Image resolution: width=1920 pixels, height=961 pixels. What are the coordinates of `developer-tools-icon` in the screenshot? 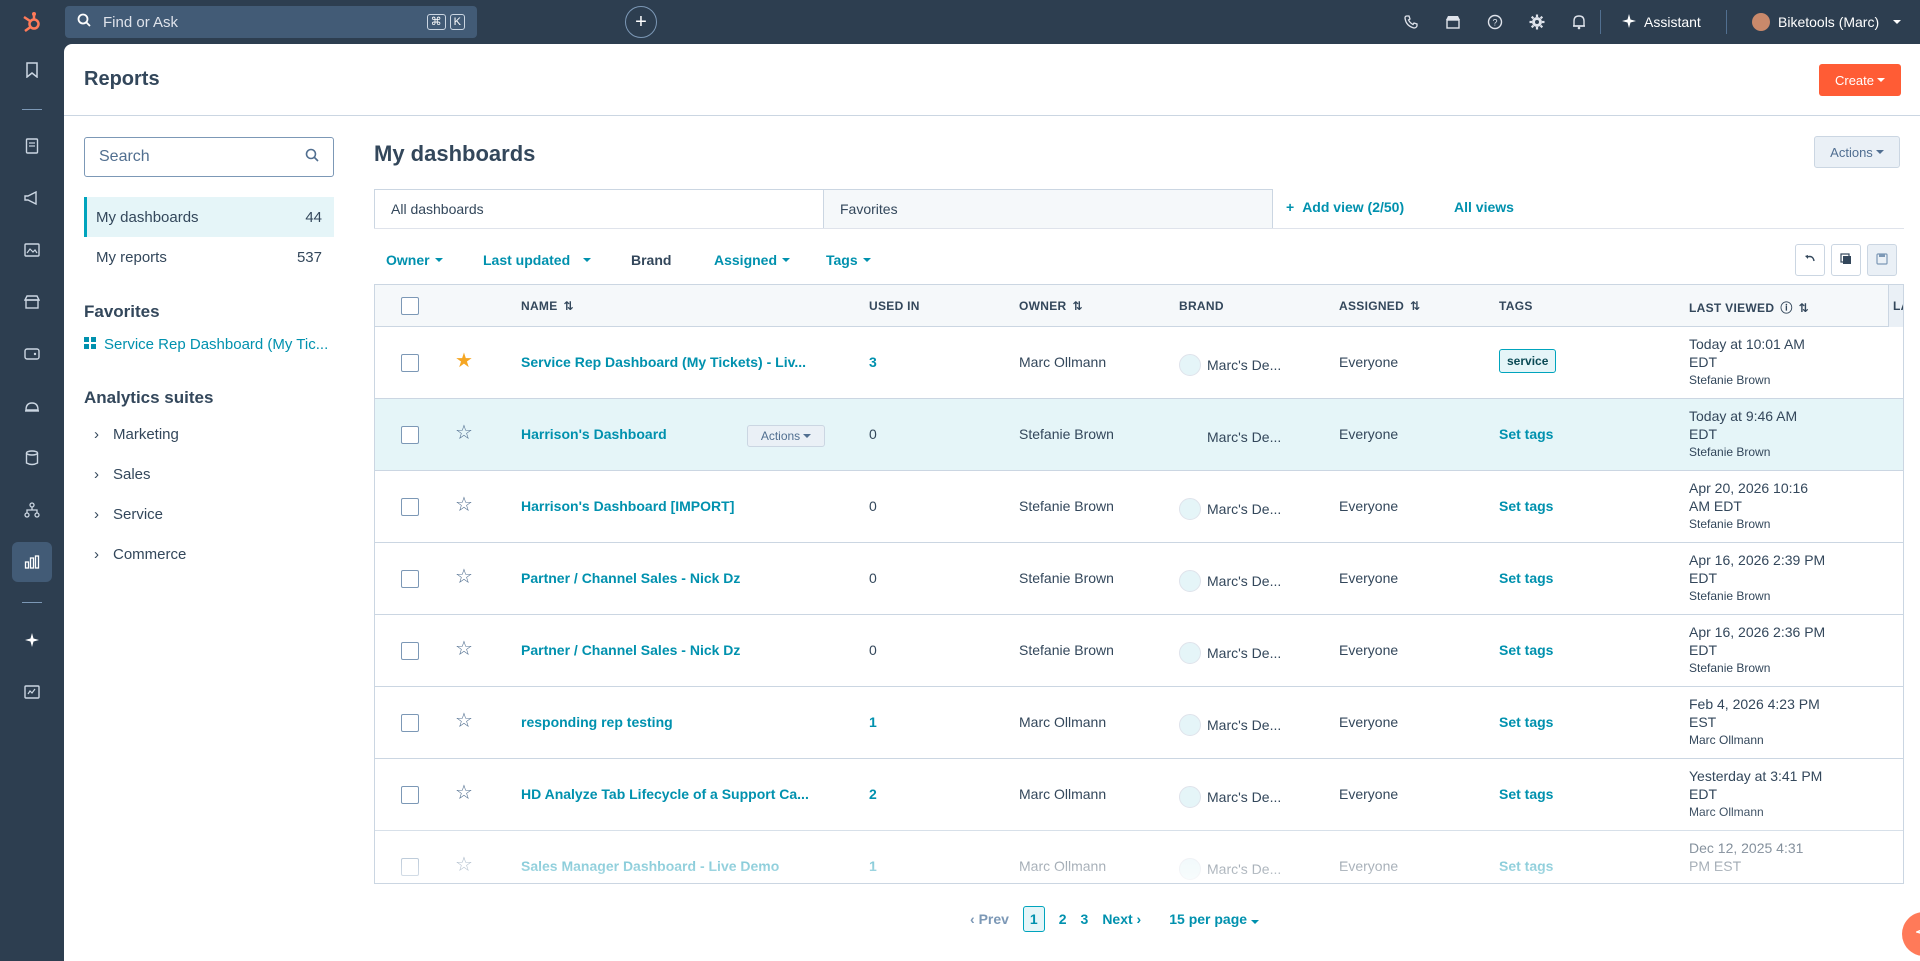 It's located at (32, 692).